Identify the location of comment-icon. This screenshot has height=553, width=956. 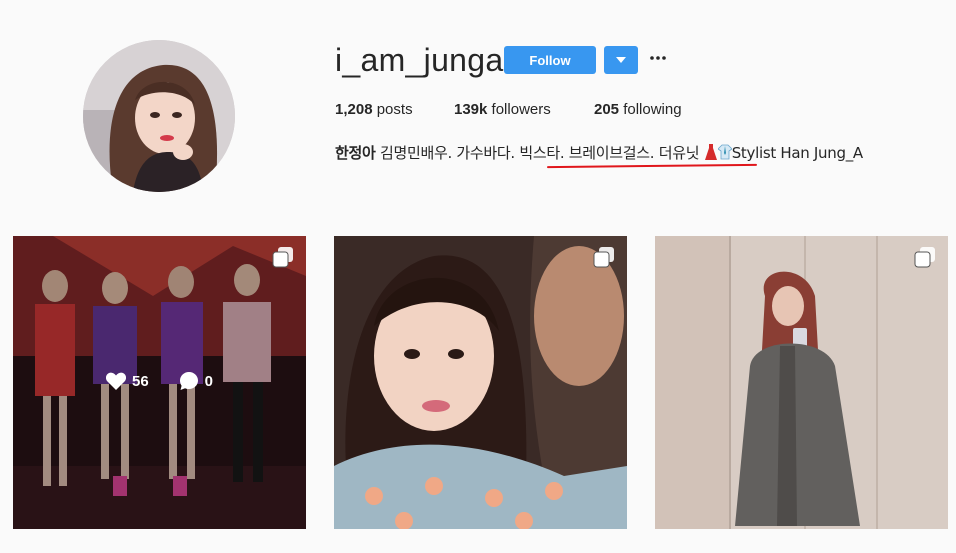
(188, 381).